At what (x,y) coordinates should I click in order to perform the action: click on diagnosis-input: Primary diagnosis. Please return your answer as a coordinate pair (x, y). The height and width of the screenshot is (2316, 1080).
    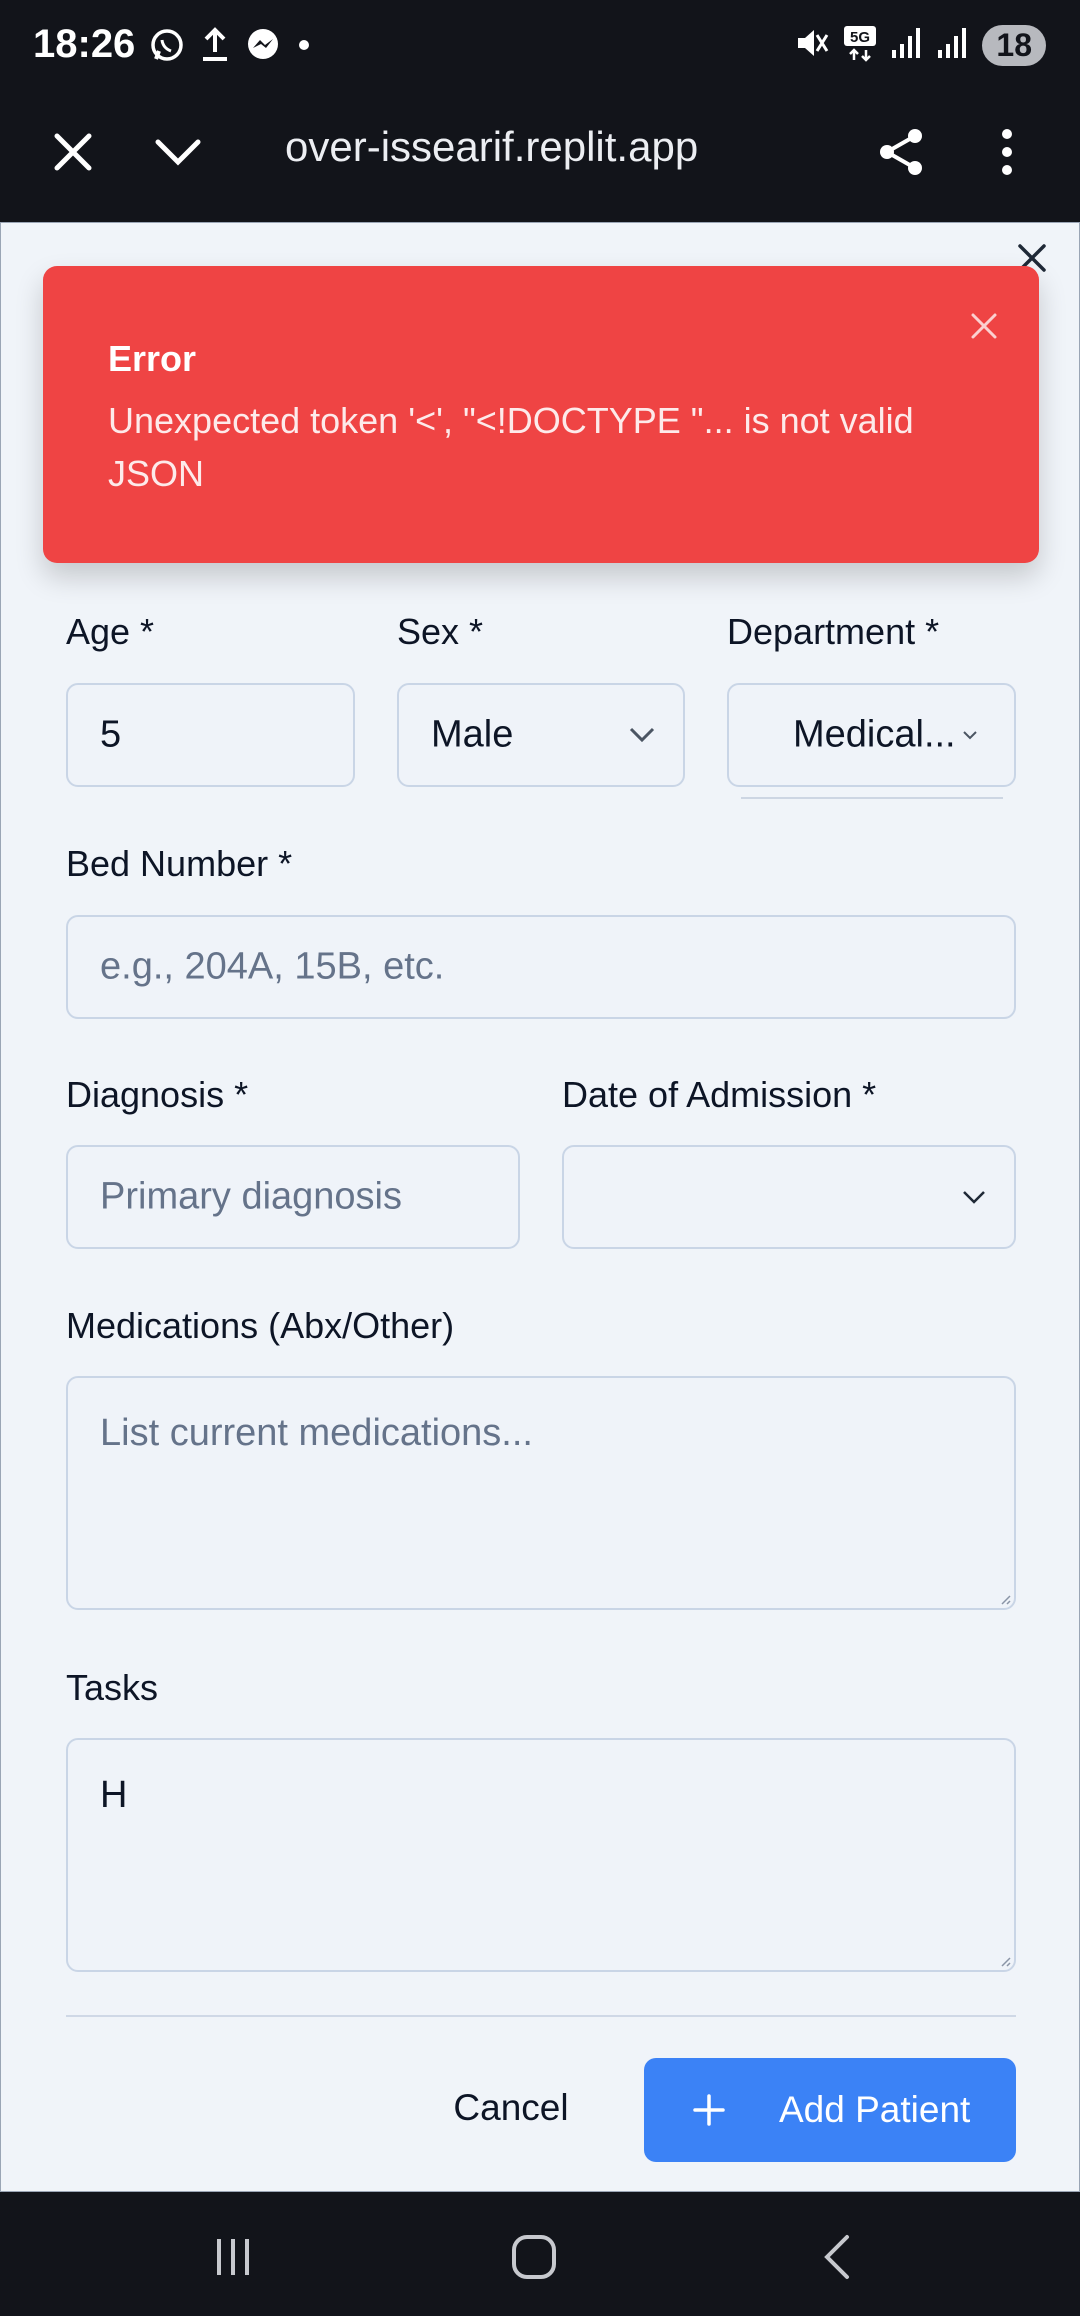
    Looking at the image, I should click on (293, 1197).